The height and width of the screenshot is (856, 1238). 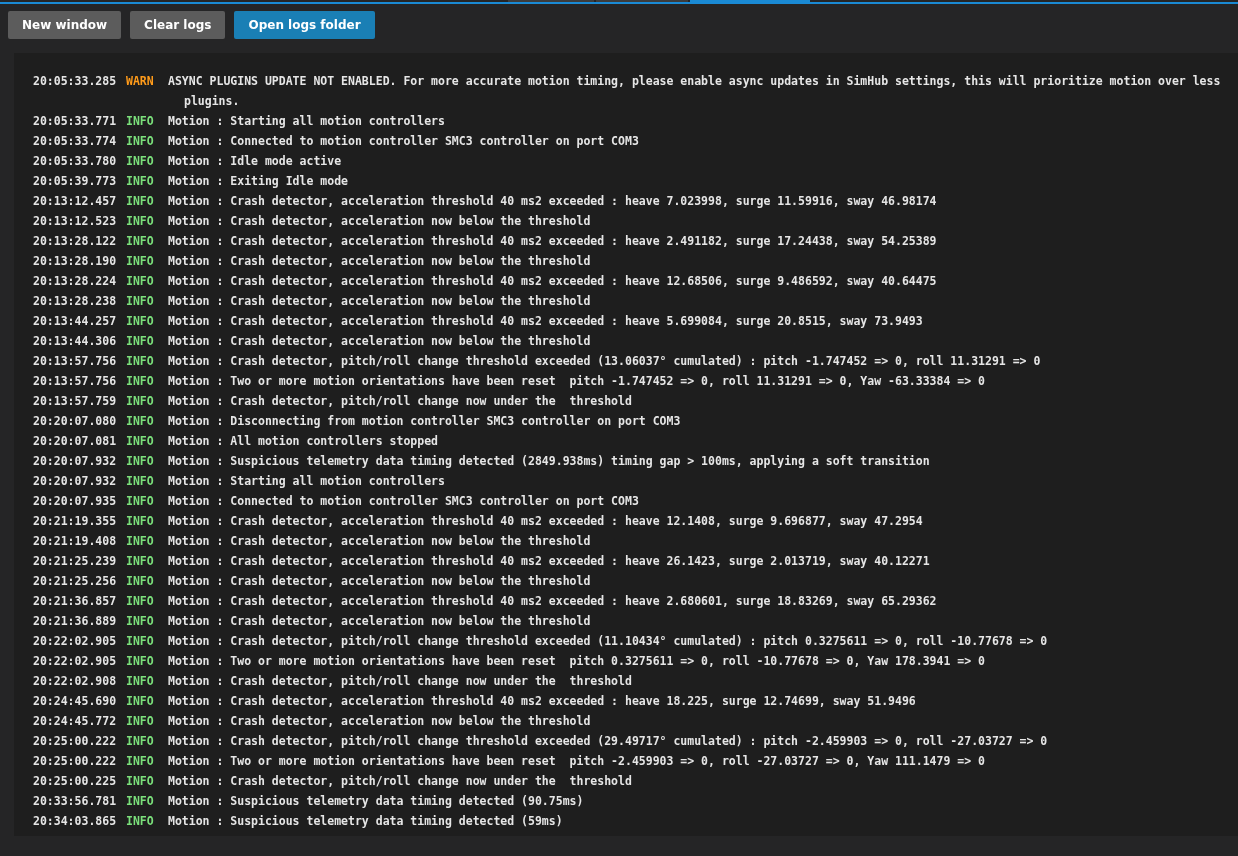 What do you see at coordinates (304, 441) in the screenshot?
I see `log-message: Motion : All motion controllers stopped` at bounding box center [304, 441].